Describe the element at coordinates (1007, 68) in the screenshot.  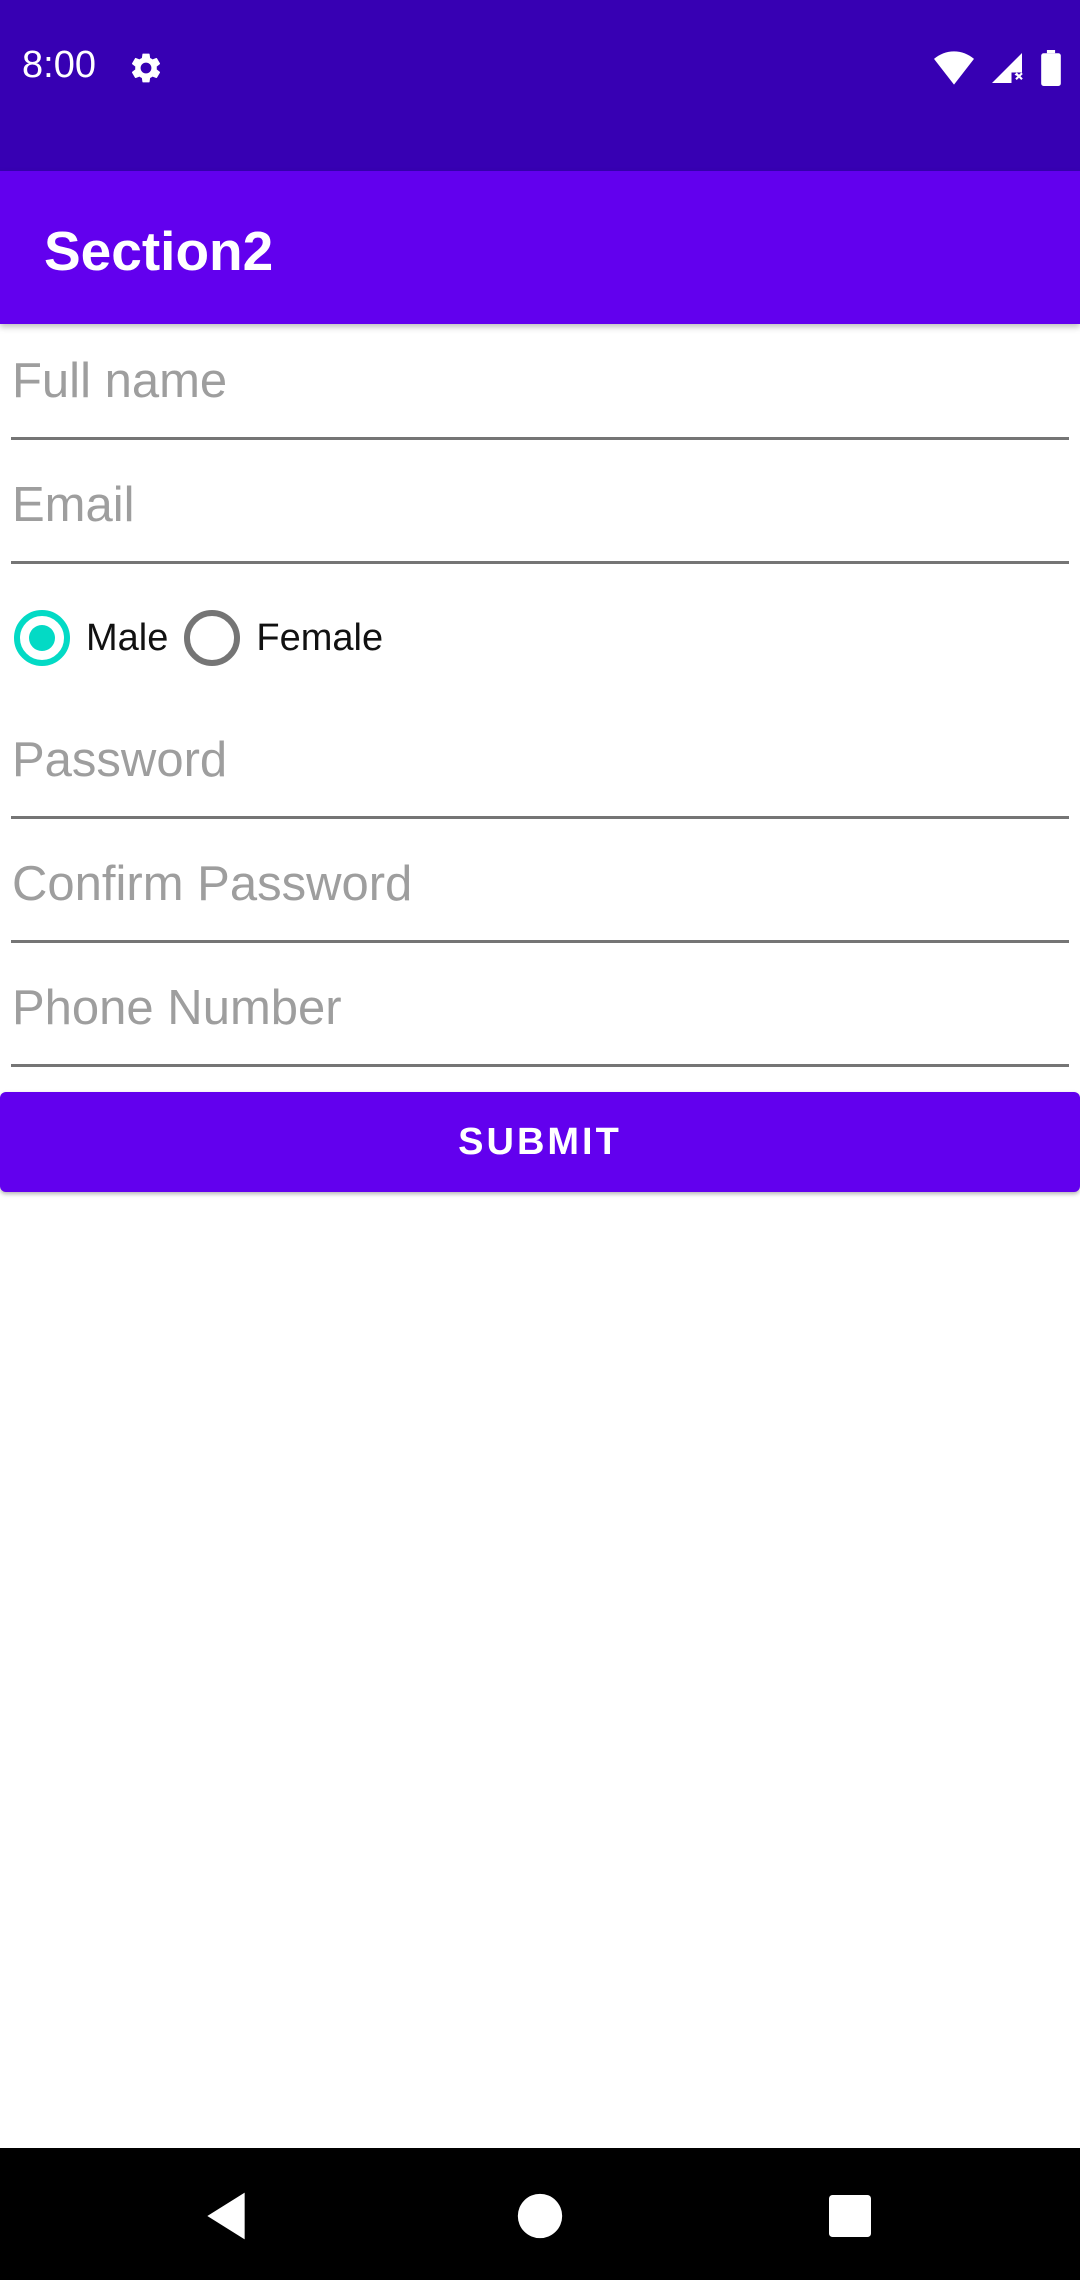
I see `signal-icon` at that location.